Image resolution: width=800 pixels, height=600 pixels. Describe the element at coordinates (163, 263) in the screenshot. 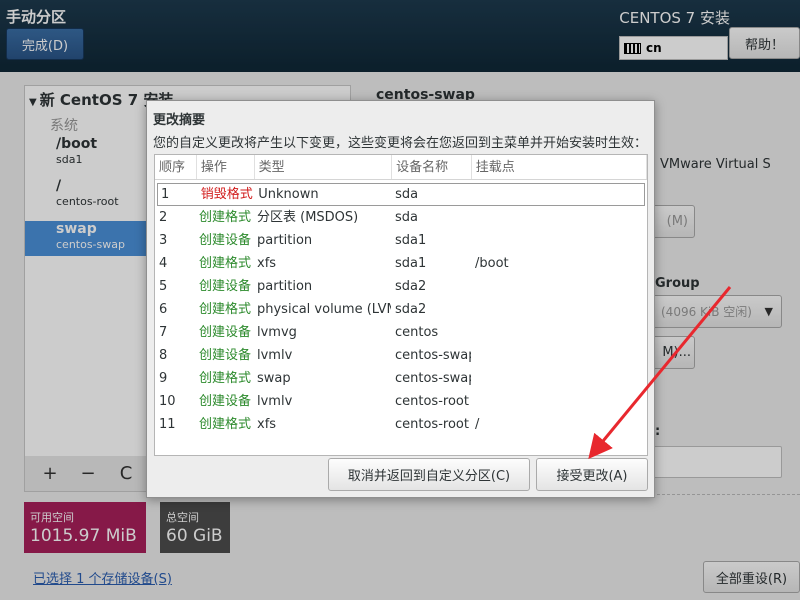

I see `cell-order: 4` at that location.